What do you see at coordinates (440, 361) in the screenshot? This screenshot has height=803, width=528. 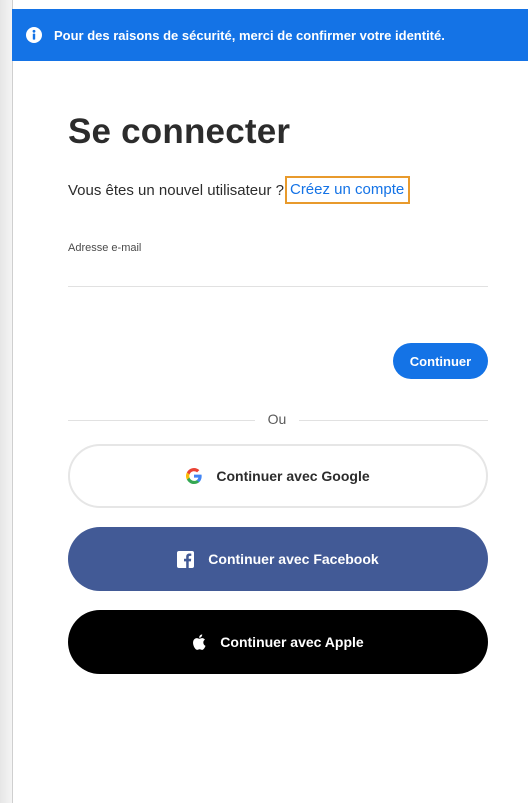 I see `continue-button: Continuer` at bounding box center [440, 361].